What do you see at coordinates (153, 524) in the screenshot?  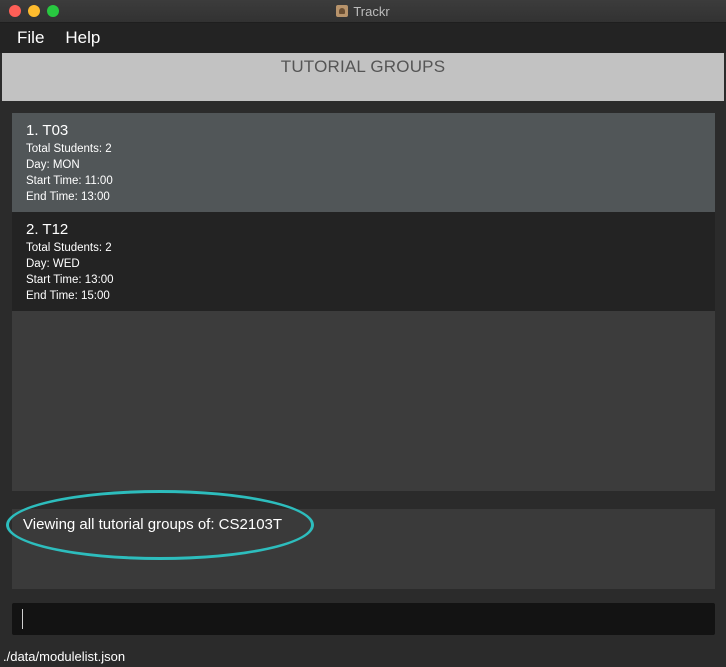 I see `result-message: Viewing all tutorial groups of: CS2103T` at bounding box center [153, 524].